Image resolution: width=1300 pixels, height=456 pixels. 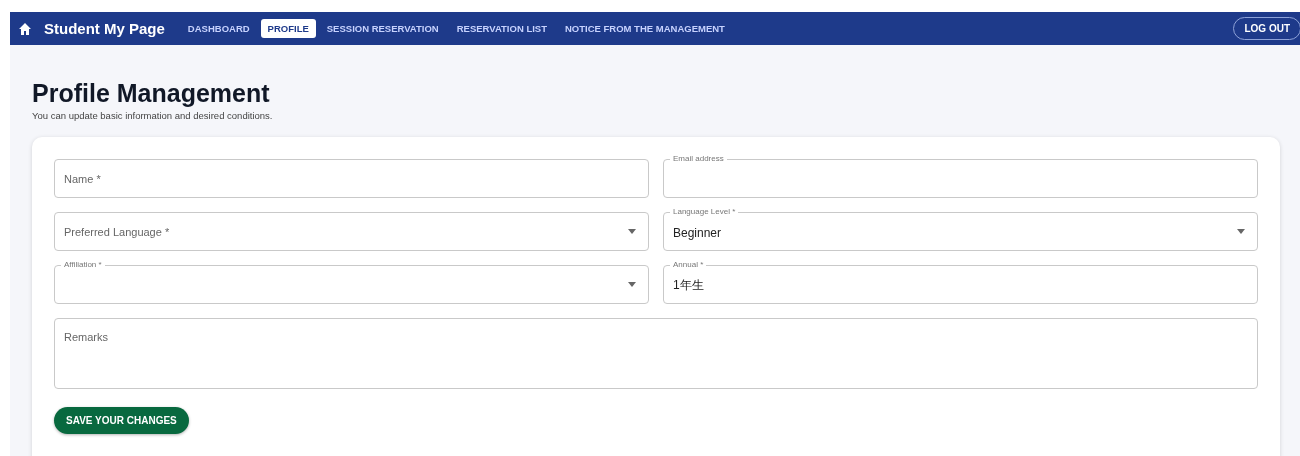 What do you see at coordinates (382, 28) in the screenshot?
I see `nav-tab: SESSION RESERVATION` at bounding box center [382, 28].